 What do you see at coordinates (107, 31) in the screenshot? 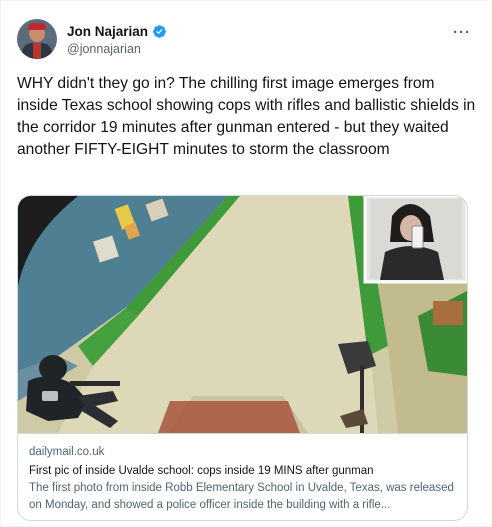
I see `author-display-name: Jon Najarian` at bounding box center [107, 31].